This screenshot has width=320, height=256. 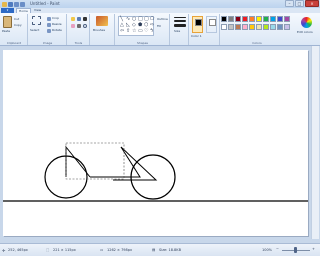 I want to click on redo-icon, so click(x=22, y=4).